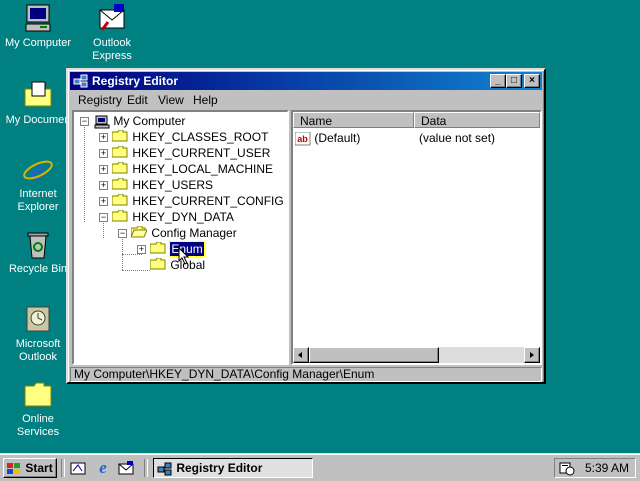  I want to click on desktop-icon-my-documents: My Documen, so click(38, 103).